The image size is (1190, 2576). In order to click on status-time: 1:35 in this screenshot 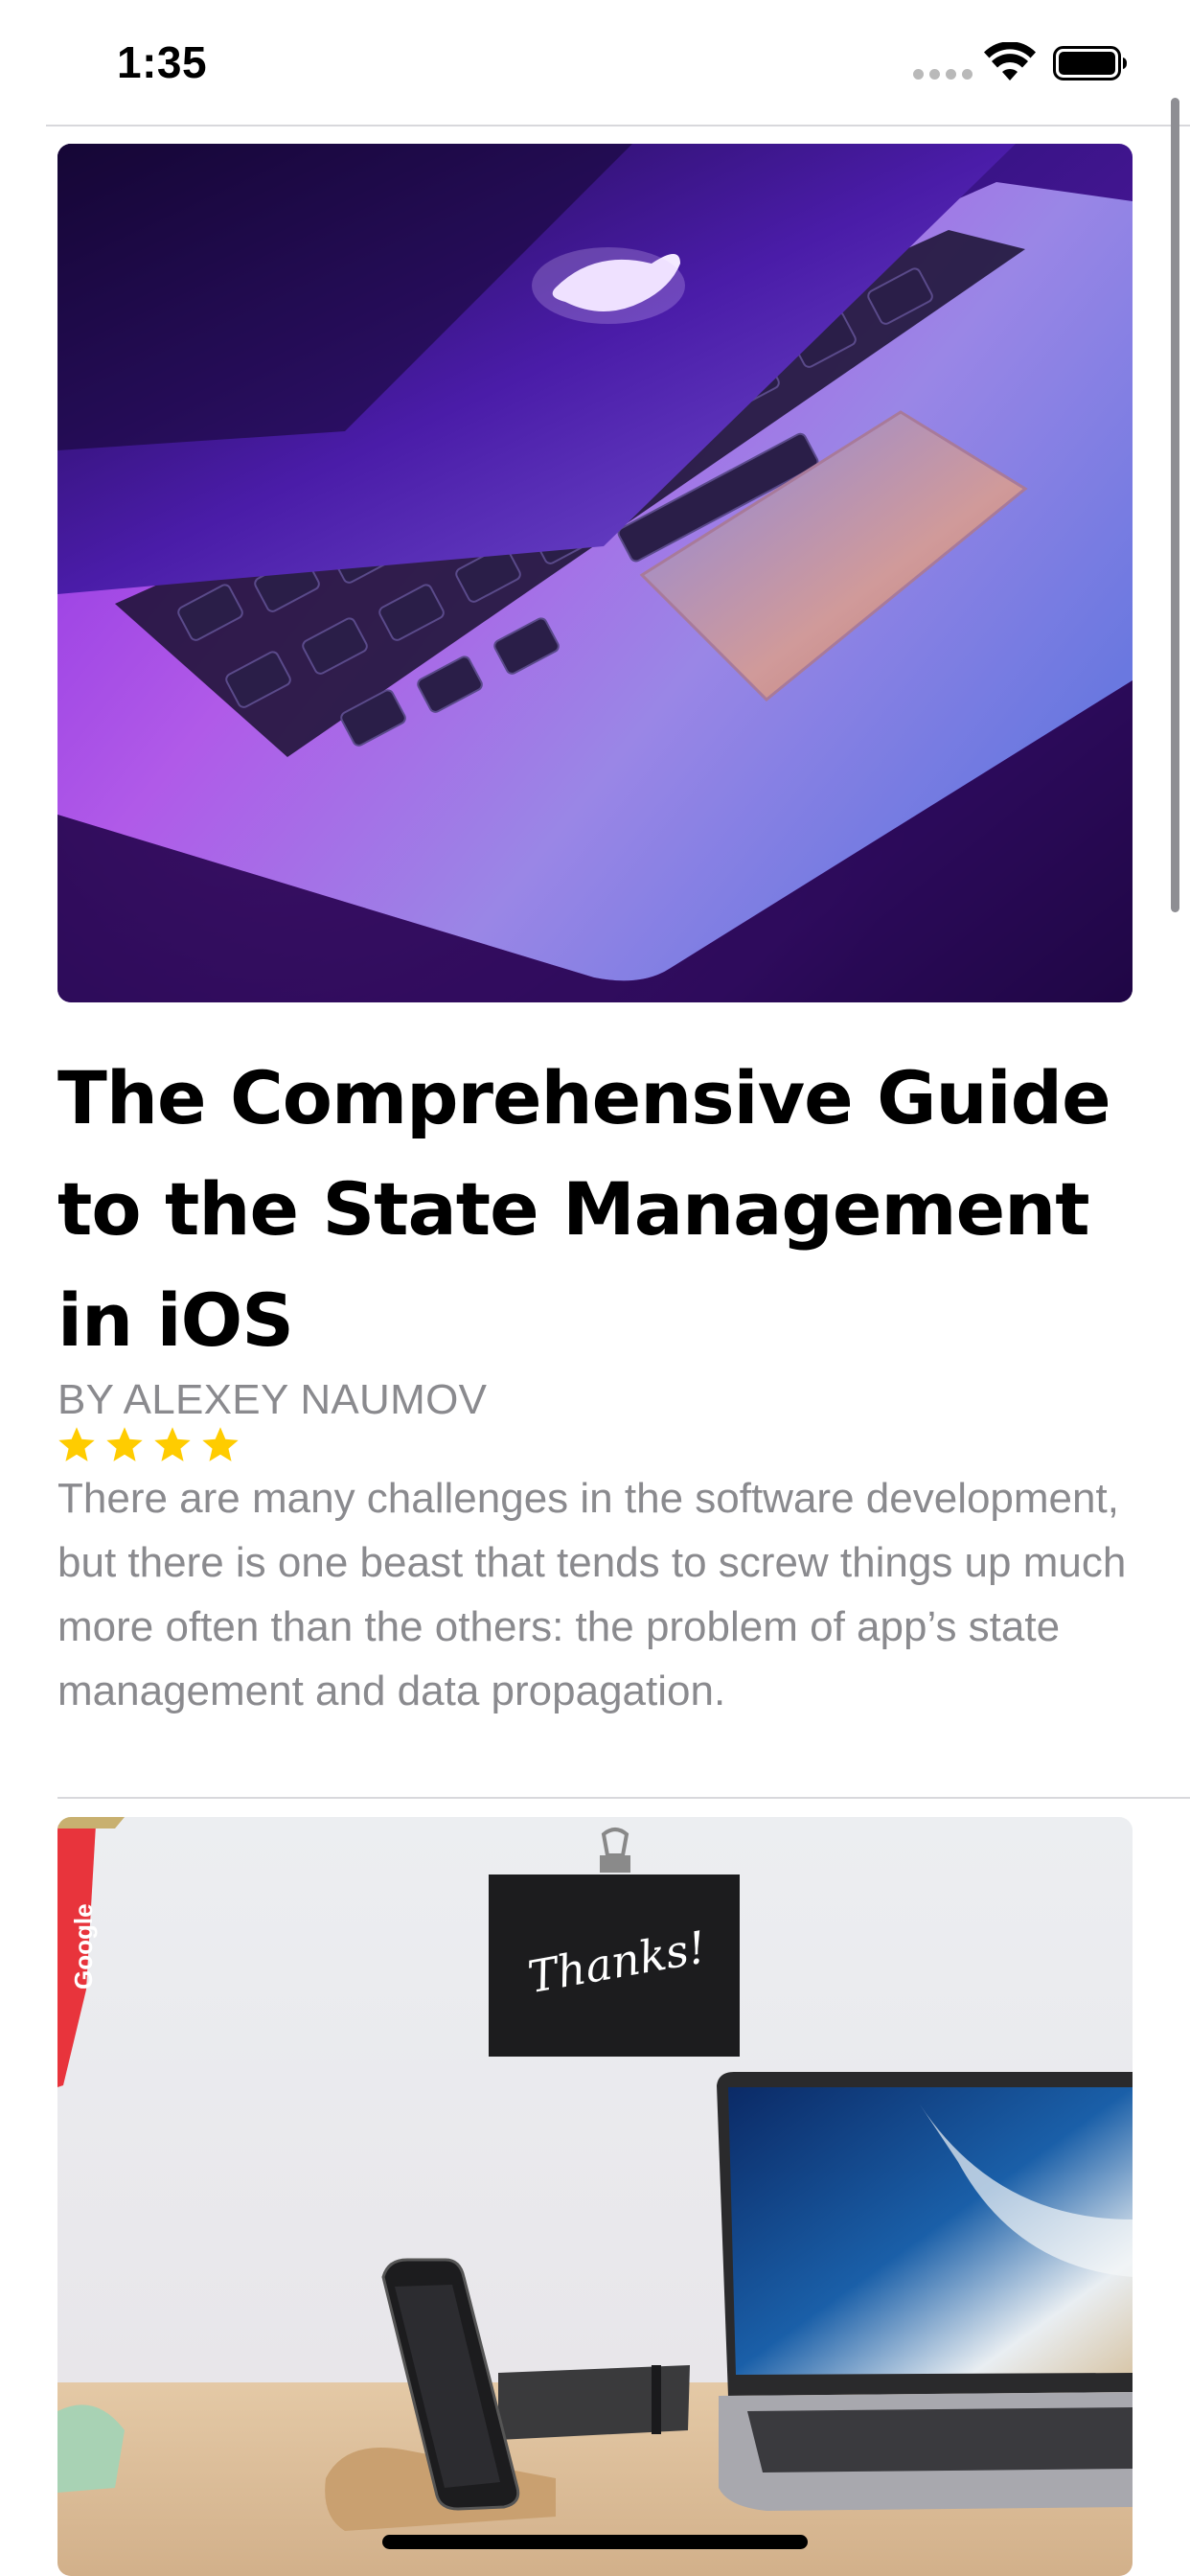, I will do `click(163, 62)`.